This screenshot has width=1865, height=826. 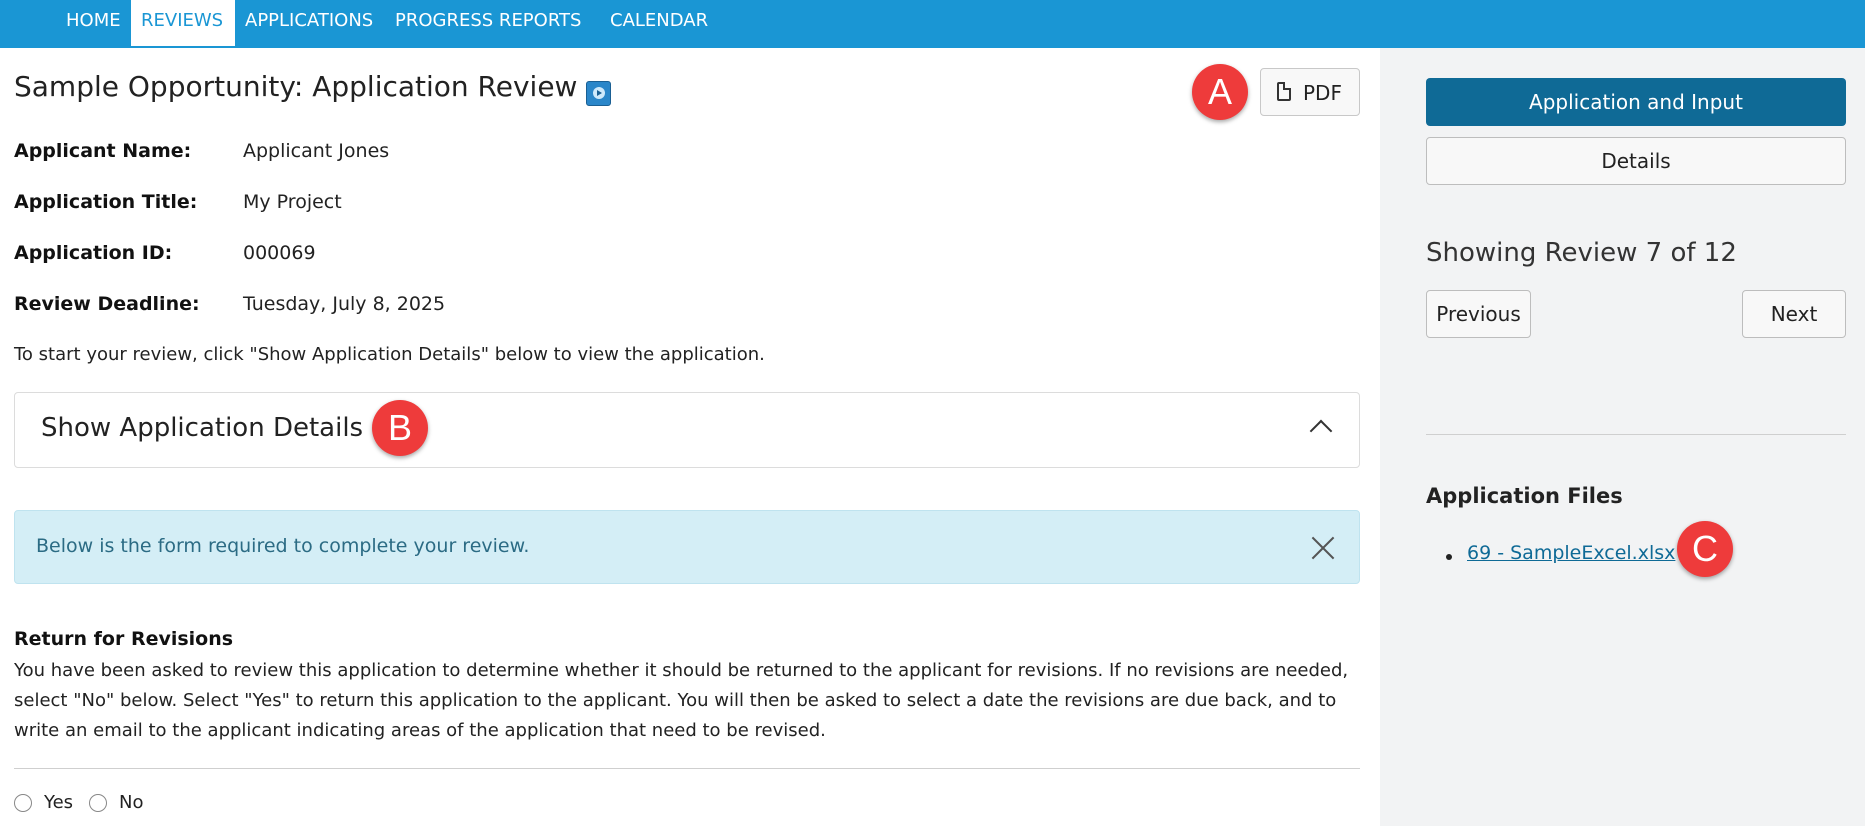 What do you see at coordinates (131, 802) in the screenshot?
I see `radio-no-label: No` at bounding box center [131, 802].